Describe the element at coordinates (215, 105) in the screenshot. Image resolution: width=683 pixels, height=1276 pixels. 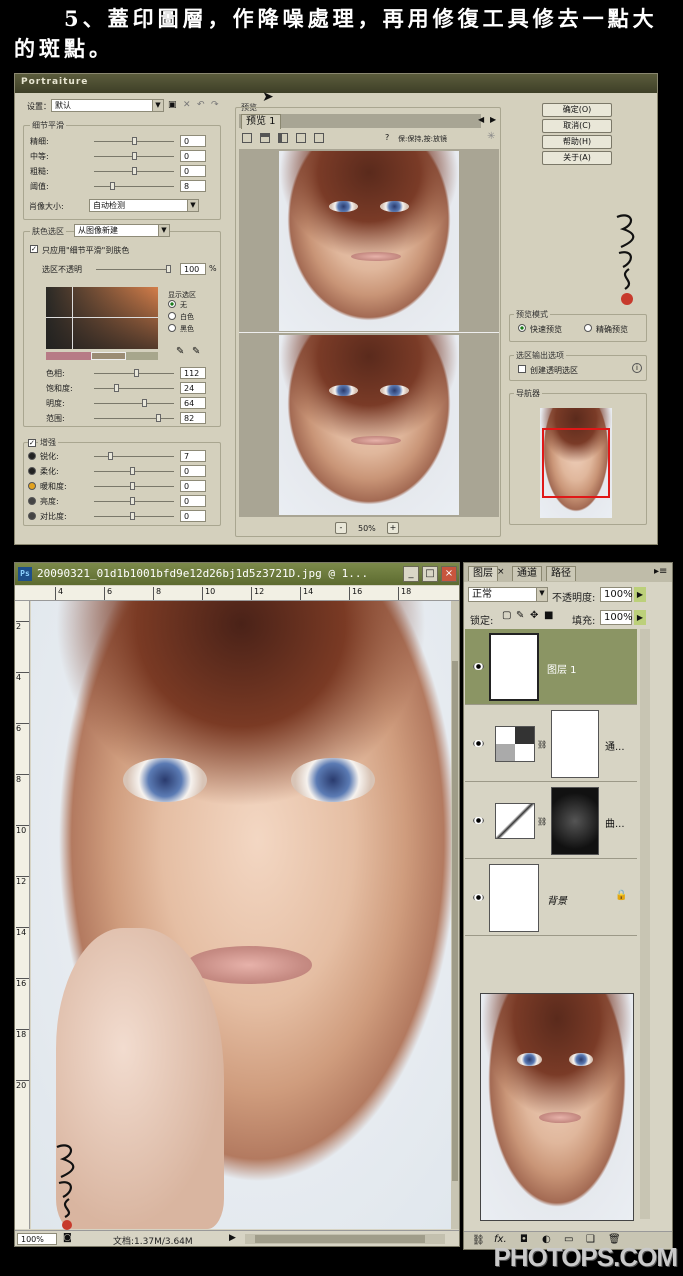
I see `redo-icon: ↷` at that location.